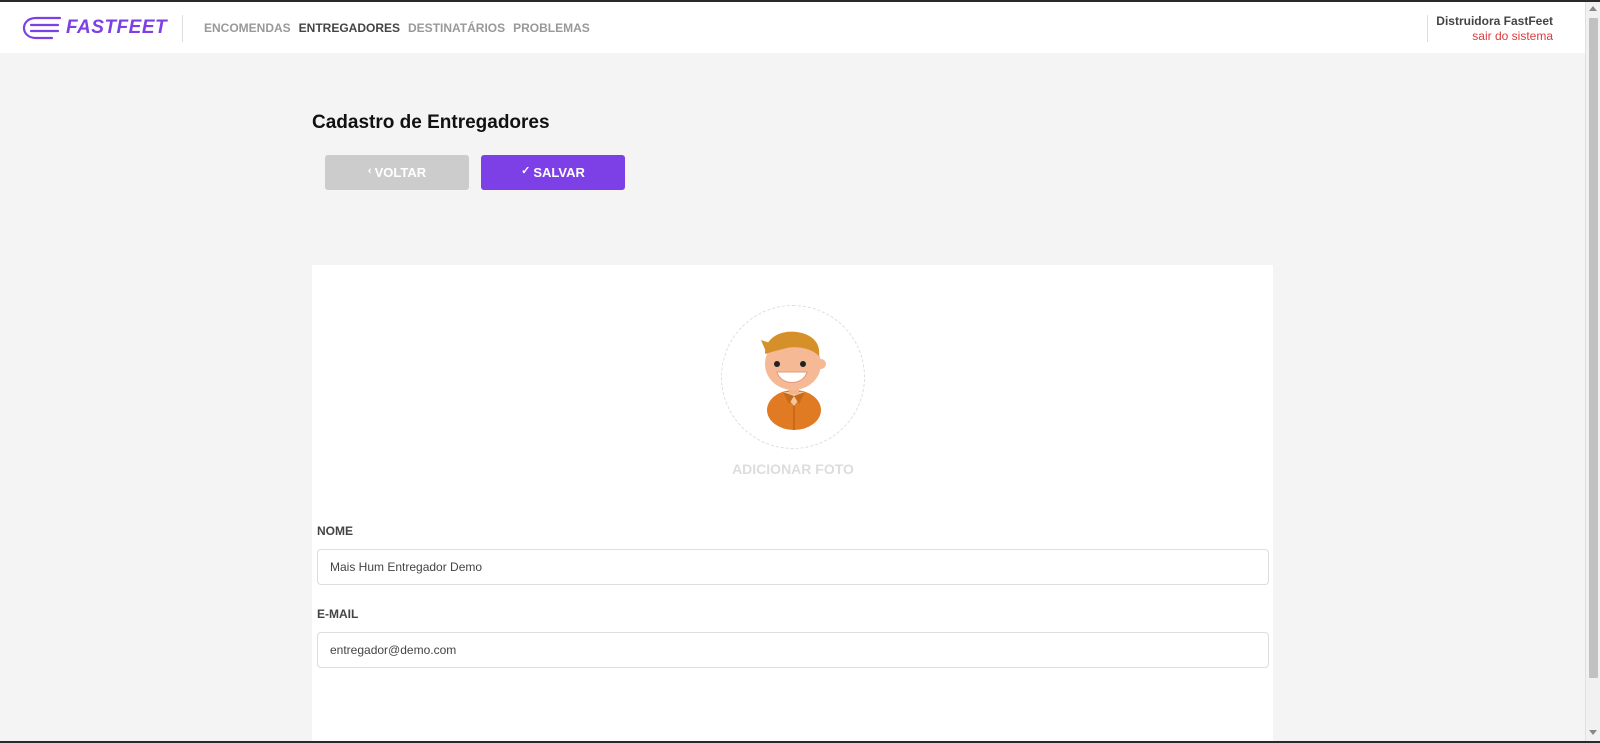 This screenshot has height=743, width=1600. Describe the element at coordinates (335, 531) in the screenshot. I see `name-label: NOME` at that location.